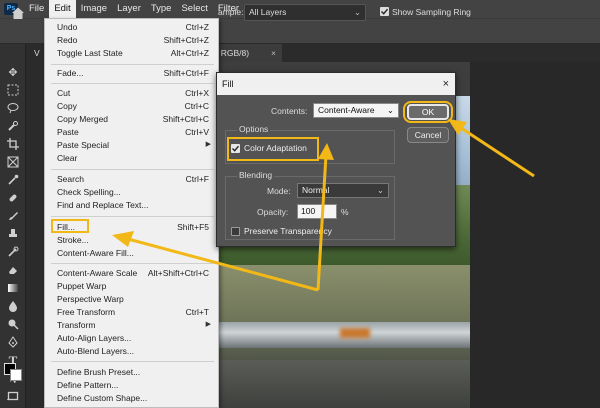  What do you see at coordinates (13, 163) in the screenshot?
I see `frame-tool-icon` at bounding box center [13, 163].